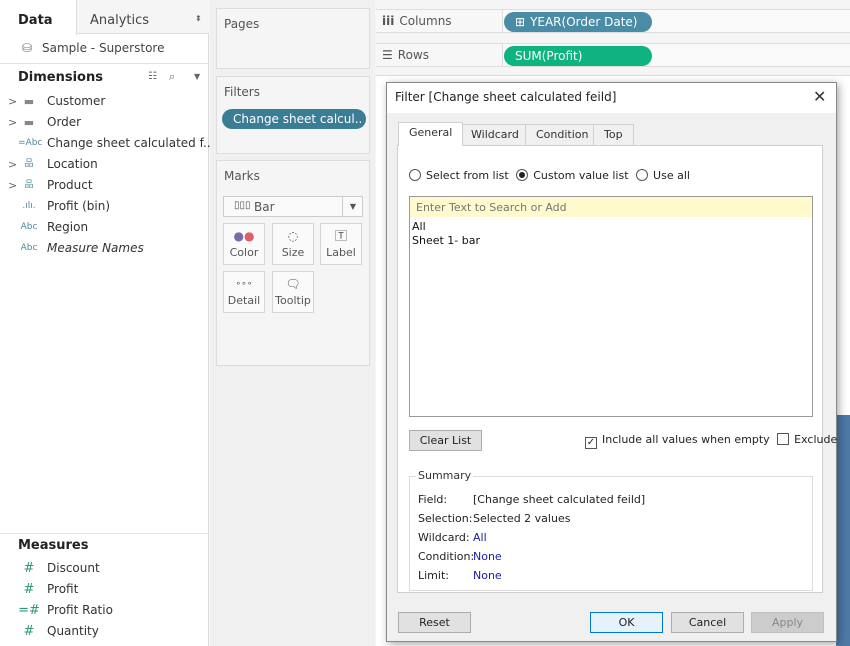  Describe the element at coordinates (95, 248) in the screenshot. I see `dimension-label: Measure Names` at that location.